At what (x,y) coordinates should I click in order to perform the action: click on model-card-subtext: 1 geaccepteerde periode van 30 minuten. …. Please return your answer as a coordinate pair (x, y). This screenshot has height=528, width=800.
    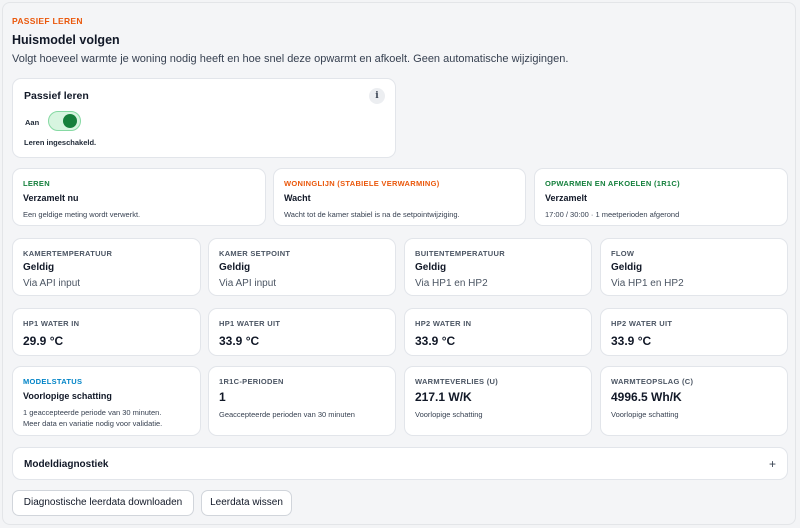
    Looking at the image, I should click on (92, 418).